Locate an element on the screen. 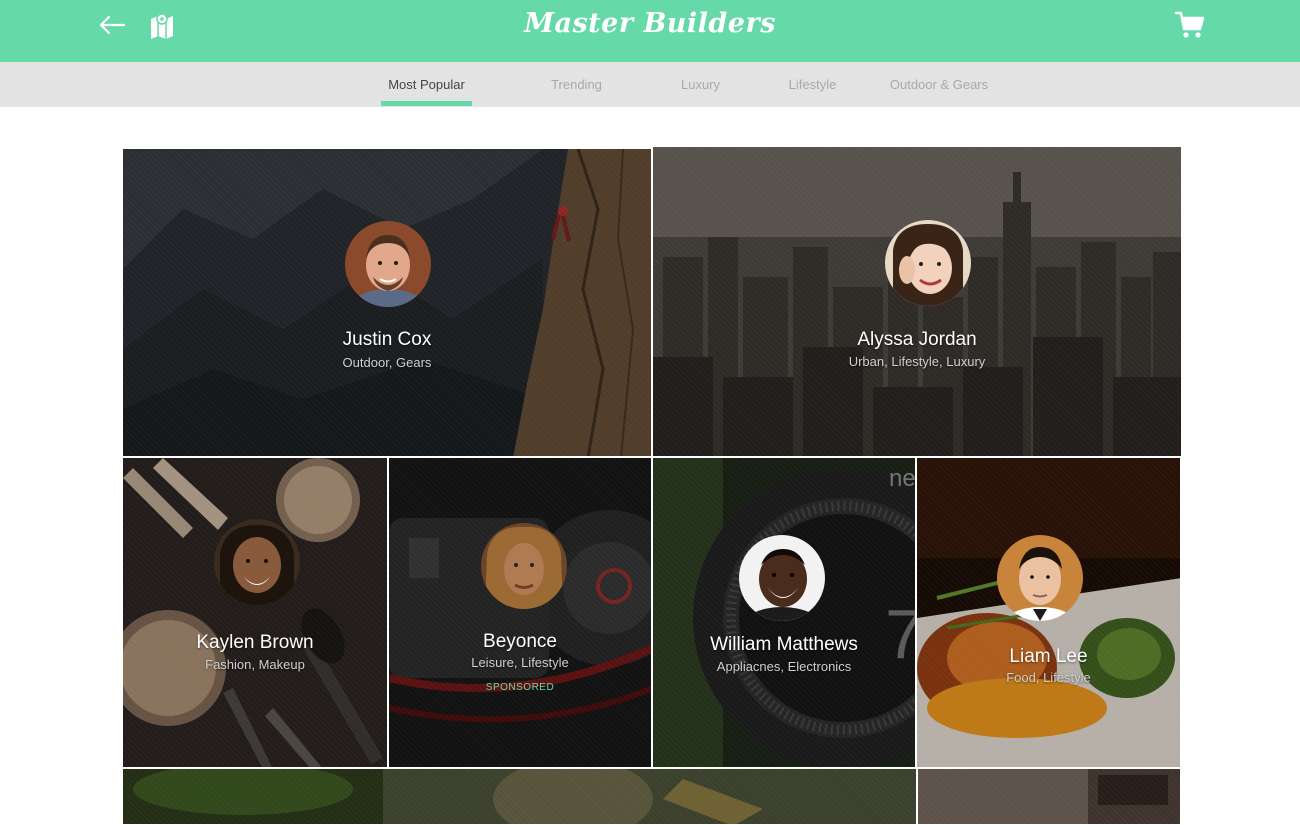 The height and width of the screenshot is (825, 1300). tab-outdoor-gears: Outdoor & Gears is located at coordinates (939, 84).